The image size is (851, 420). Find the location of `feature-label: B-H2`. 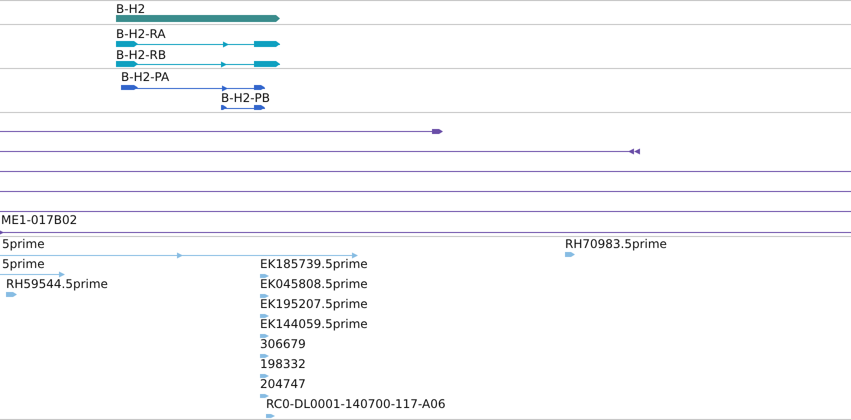

feature-label: B-H2 is located at coordinates (131, 9).